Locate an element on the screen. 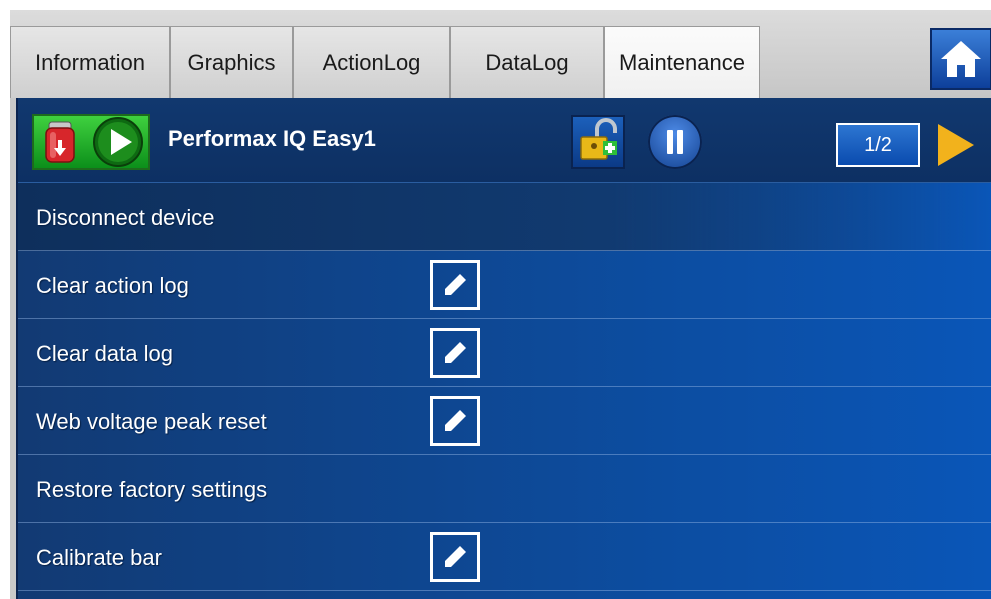 This screenshot has height=599, width=991. arrow-right-icon is located at coordinates (956, 145).